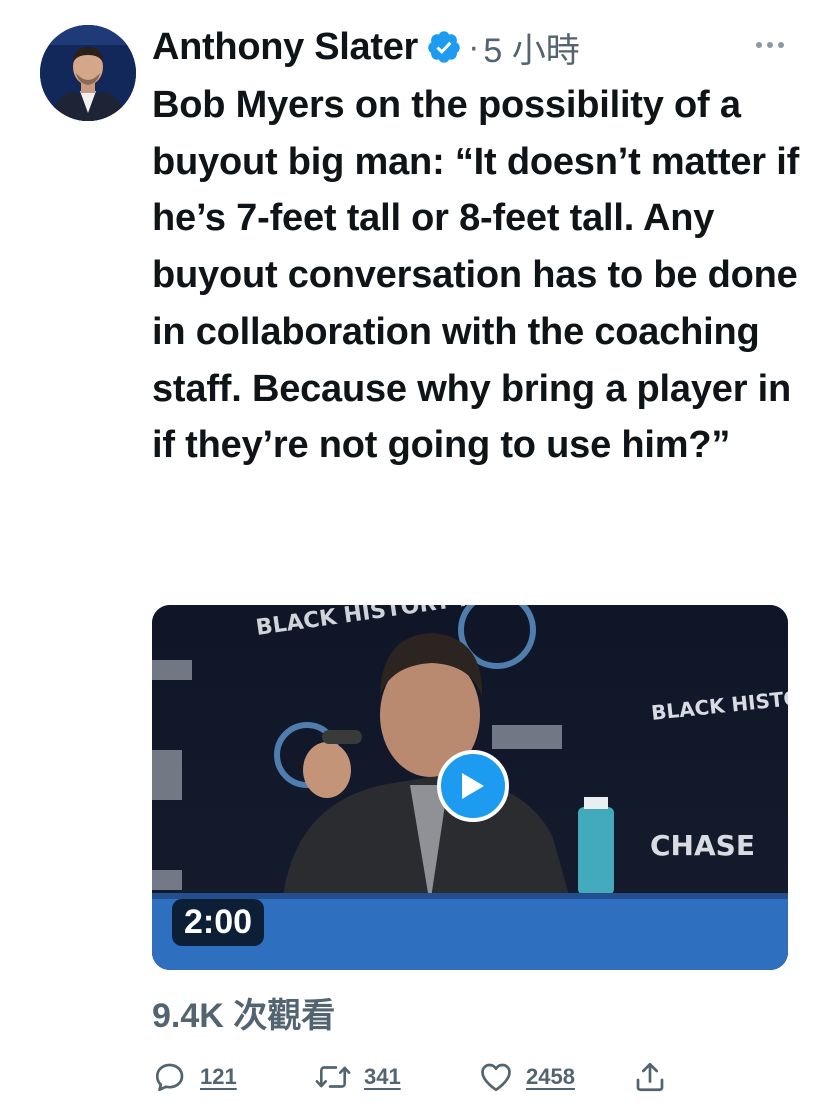 The height and width of the screenshot is (1111, 828). I want to click on timestamp: 5 小時, so click(531, 47).